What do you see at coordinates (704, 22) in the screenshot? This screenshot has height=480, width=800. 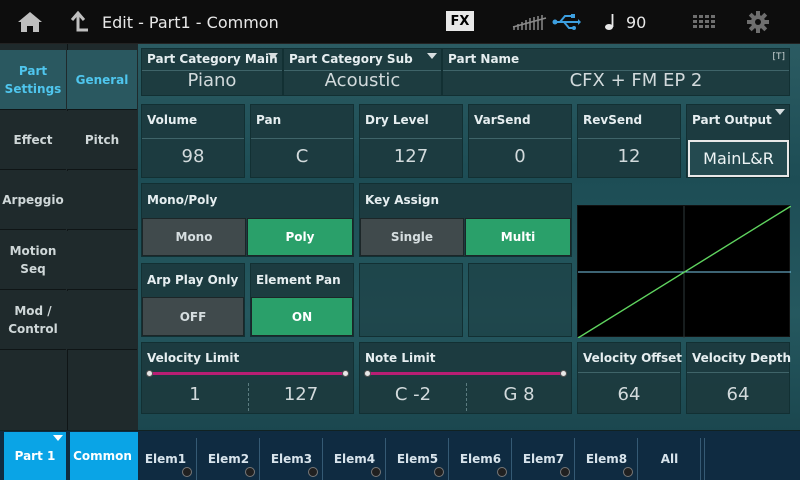 I see `keyboard-button` at bounding box center [704, 22].